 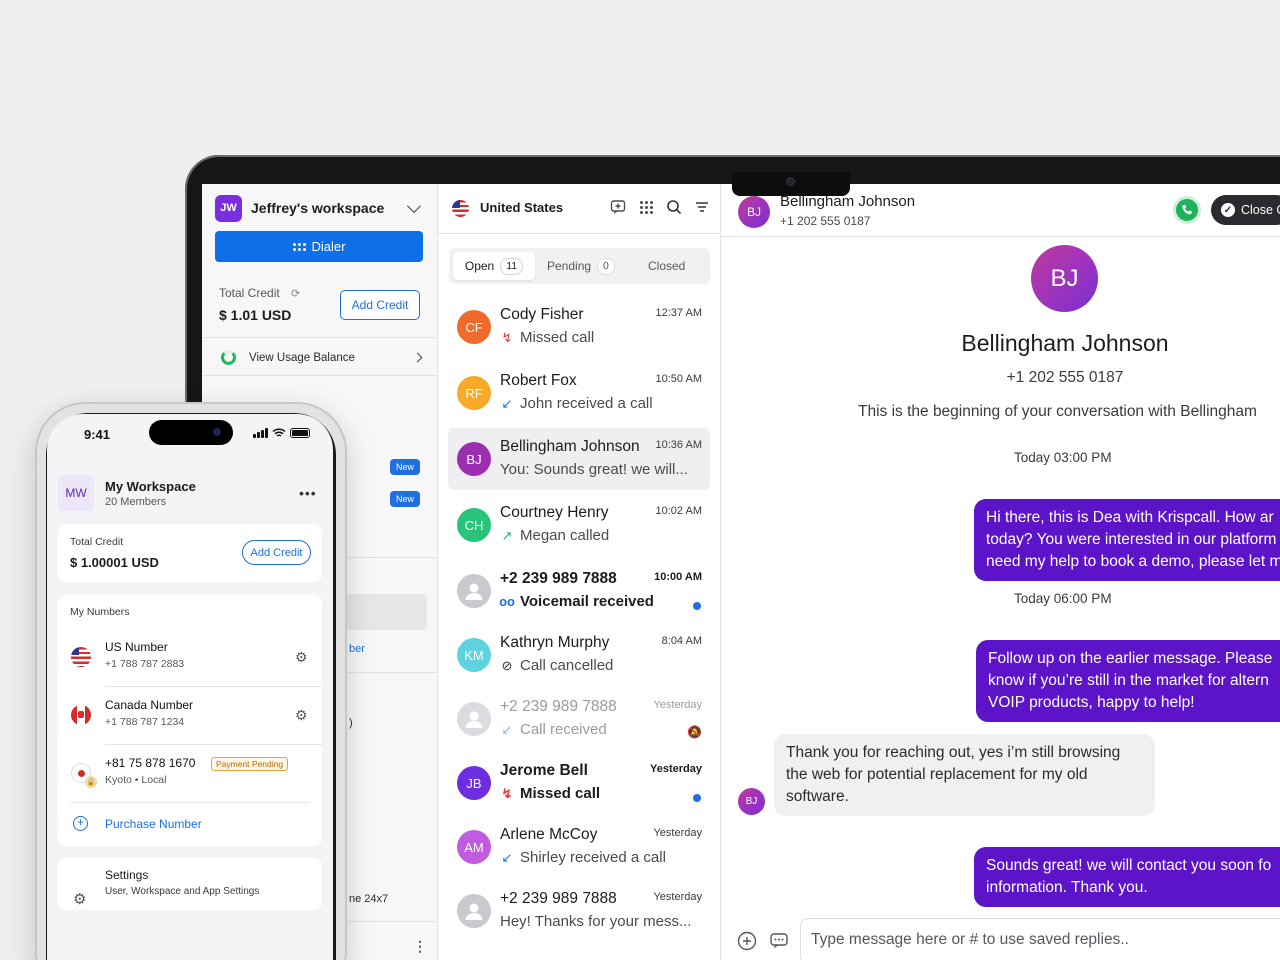 I want to click on credit-value: $ 1.01 USD, so click(x=255, y=315).